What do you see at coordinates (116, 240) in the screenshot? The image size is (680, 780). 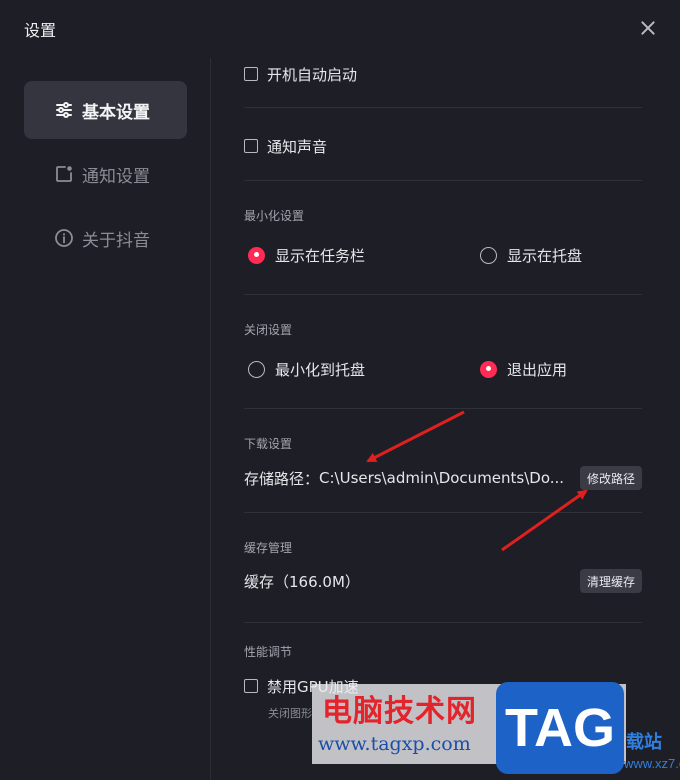 I see `sidebar-item-label: 关于抖音` at bounding box center [116, 240].